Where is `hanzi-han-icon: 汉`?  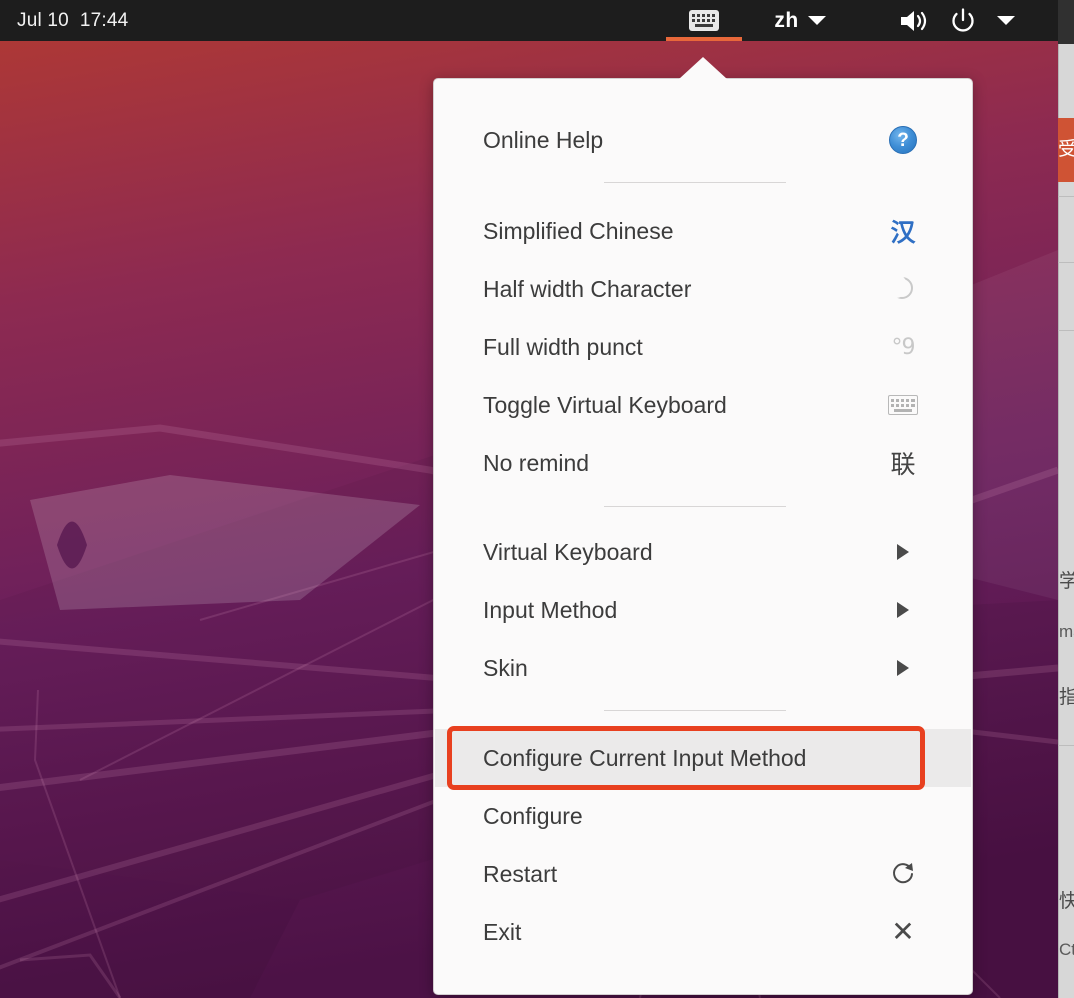 hanzi-han-icon: 汉 is located at coordinates (903, 233).